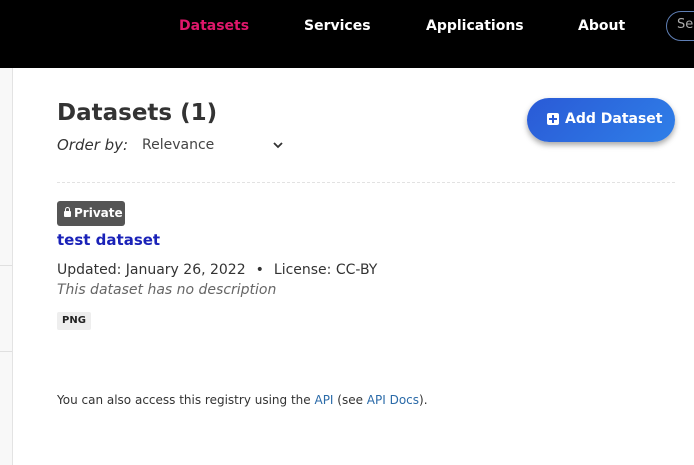 The width and height of the screenshot is (694, 465). Describe the element at coordinates (67, 212) in the screenshot. I see `lock-icon` at that location.